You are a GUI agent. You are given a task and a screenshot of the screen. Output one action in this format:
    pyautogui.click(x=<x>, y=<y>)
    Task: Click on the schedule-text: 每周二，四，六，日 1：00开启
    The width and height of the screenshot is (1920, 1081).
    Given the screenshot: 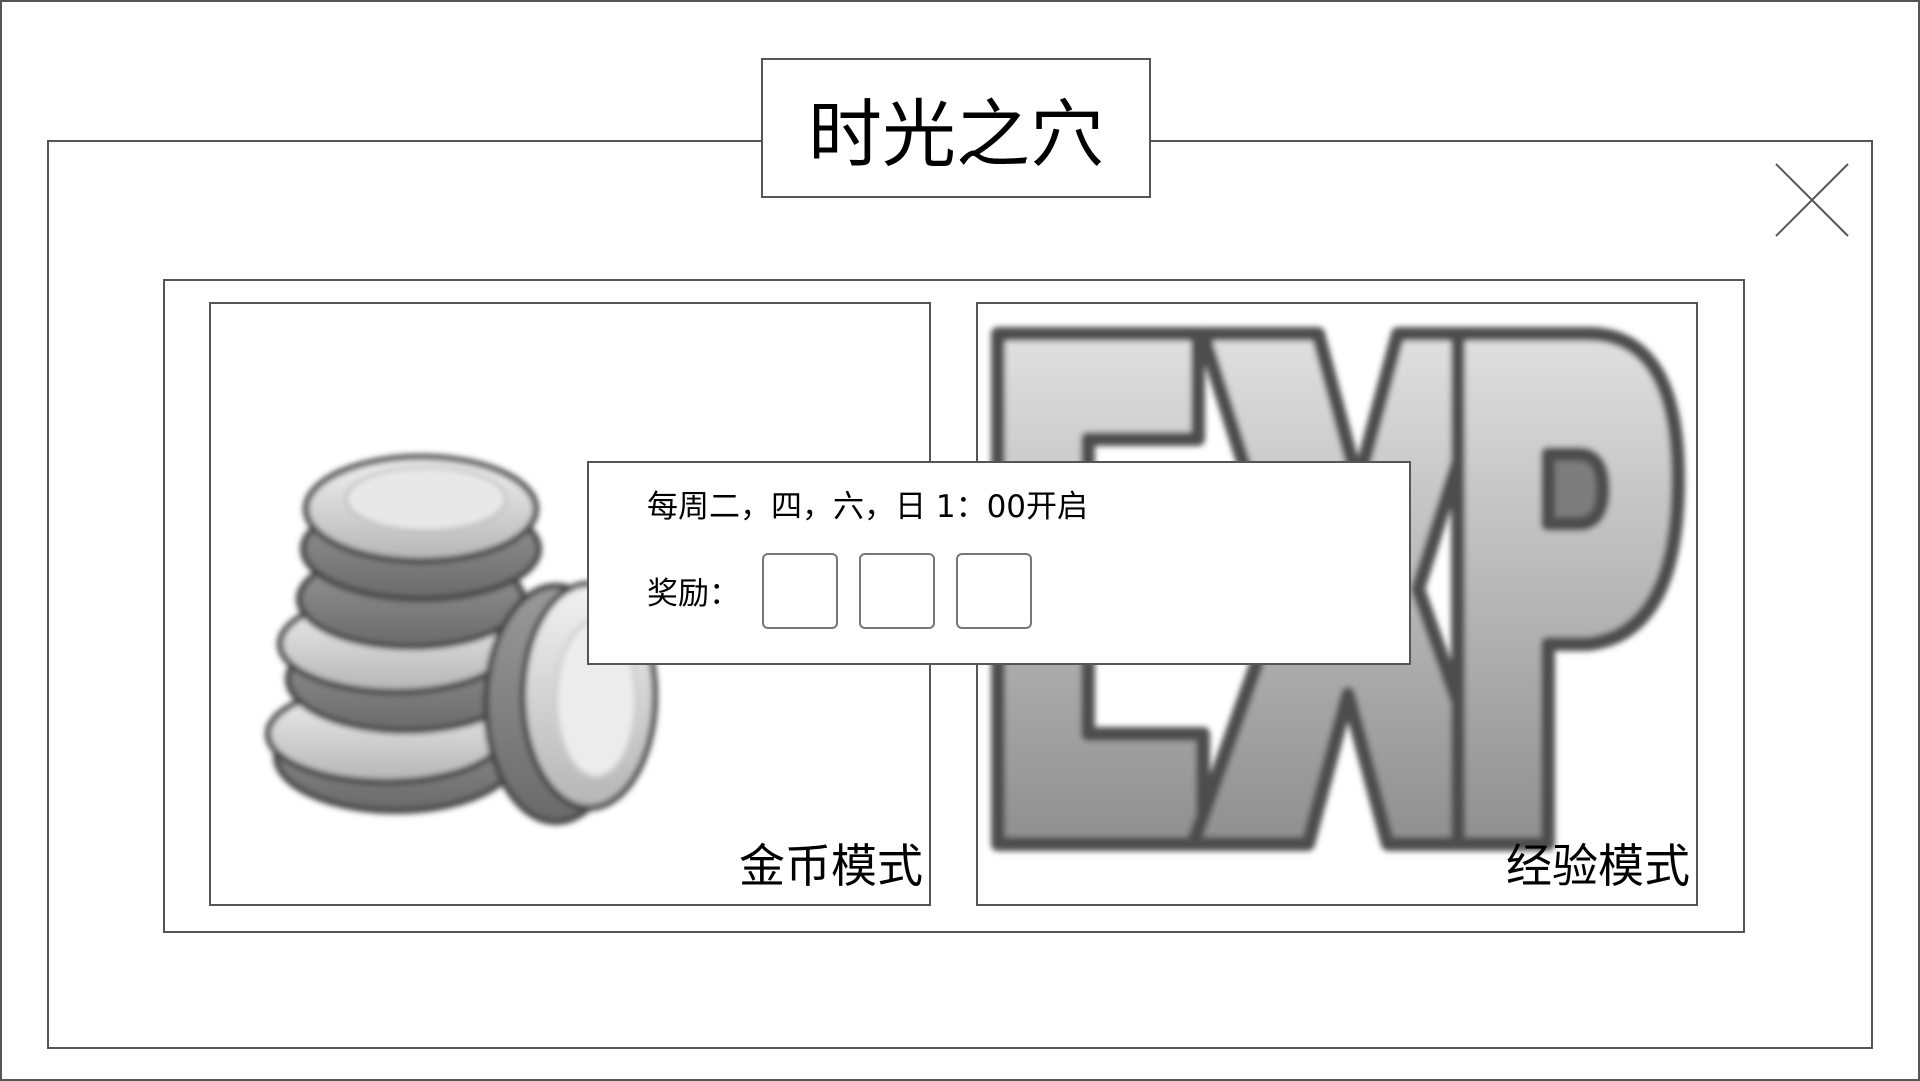 What is the action you would take?
    pyautogui.click(x=868, y=507)
    